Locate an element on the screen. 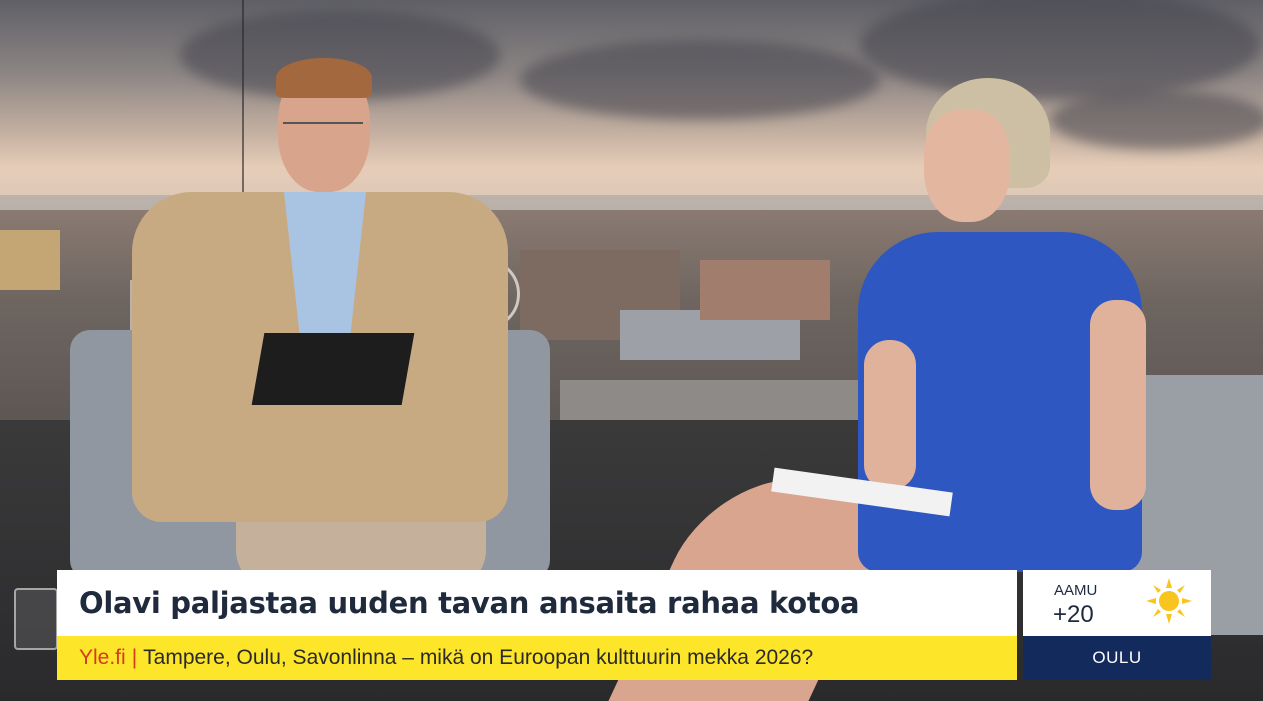 This screenshot has width=1263, height=701. weather-city-bar: OULU is located at coordinates (1117, 658).